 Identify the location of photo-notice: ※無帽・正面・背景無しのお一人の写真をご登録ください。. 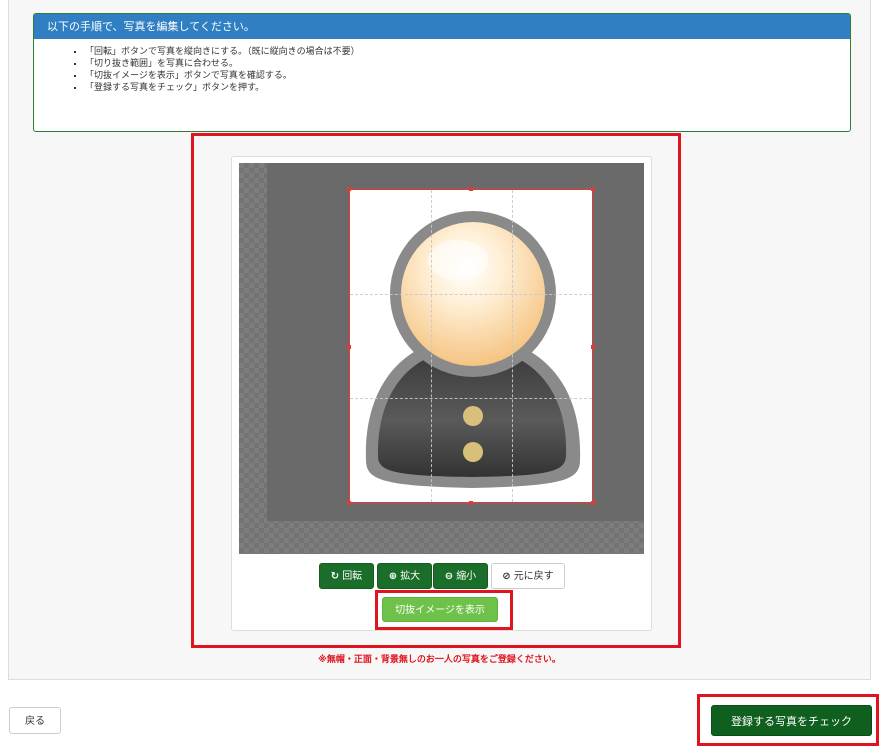
(439, 660).